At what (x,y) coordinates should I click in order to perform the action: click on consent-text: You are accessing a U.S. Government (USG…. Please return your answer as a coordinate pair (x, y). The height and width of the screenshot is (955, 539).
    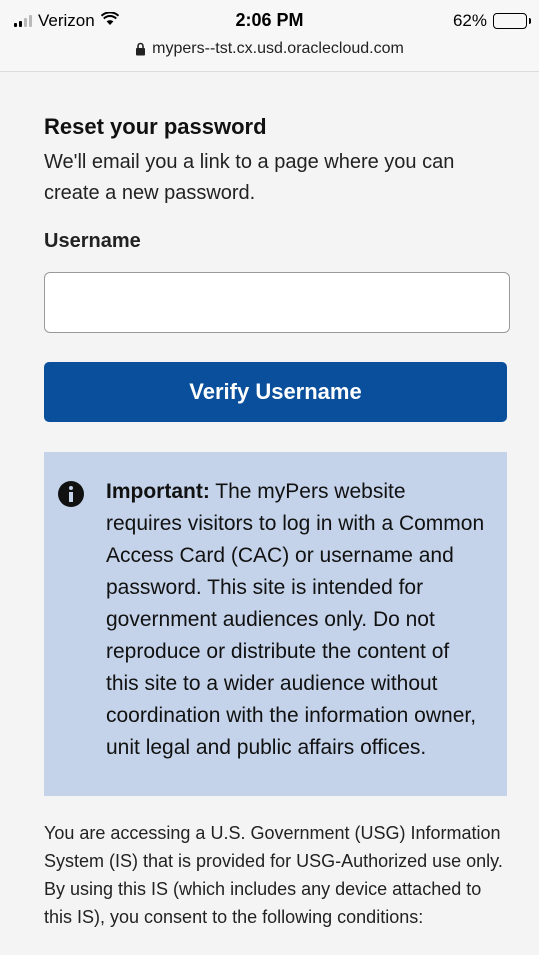
    Looking at the image, I should click on (273, 875).